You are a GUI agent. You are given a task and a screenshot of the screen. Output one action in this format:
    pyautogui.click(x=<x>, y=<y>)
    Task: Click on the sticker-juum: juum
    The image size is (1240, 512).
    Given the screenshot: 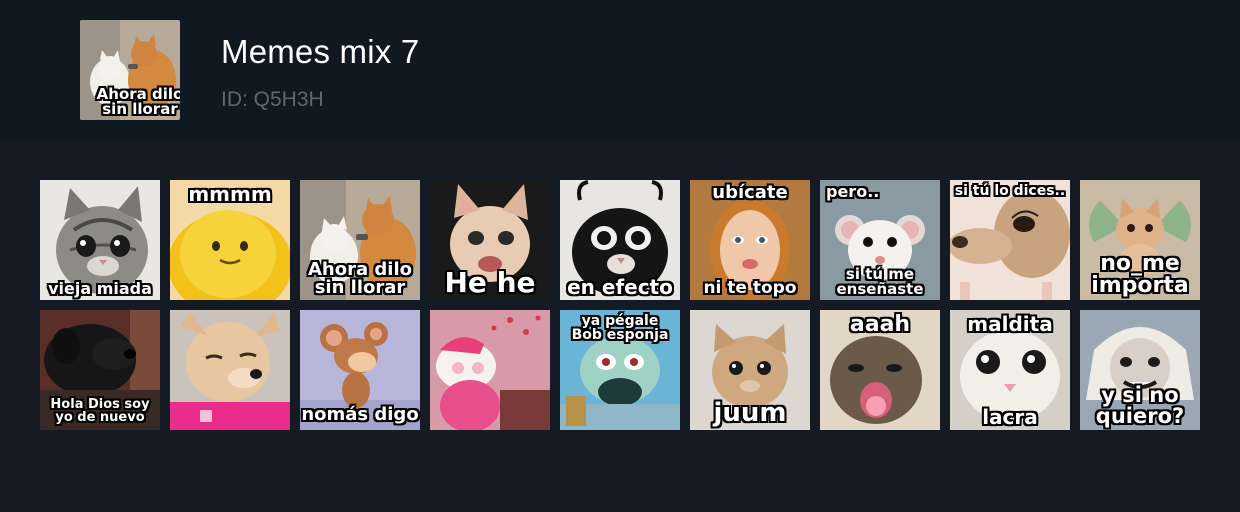 What is the action you would take?
    pyautogui.click(x=750, y=370)
    